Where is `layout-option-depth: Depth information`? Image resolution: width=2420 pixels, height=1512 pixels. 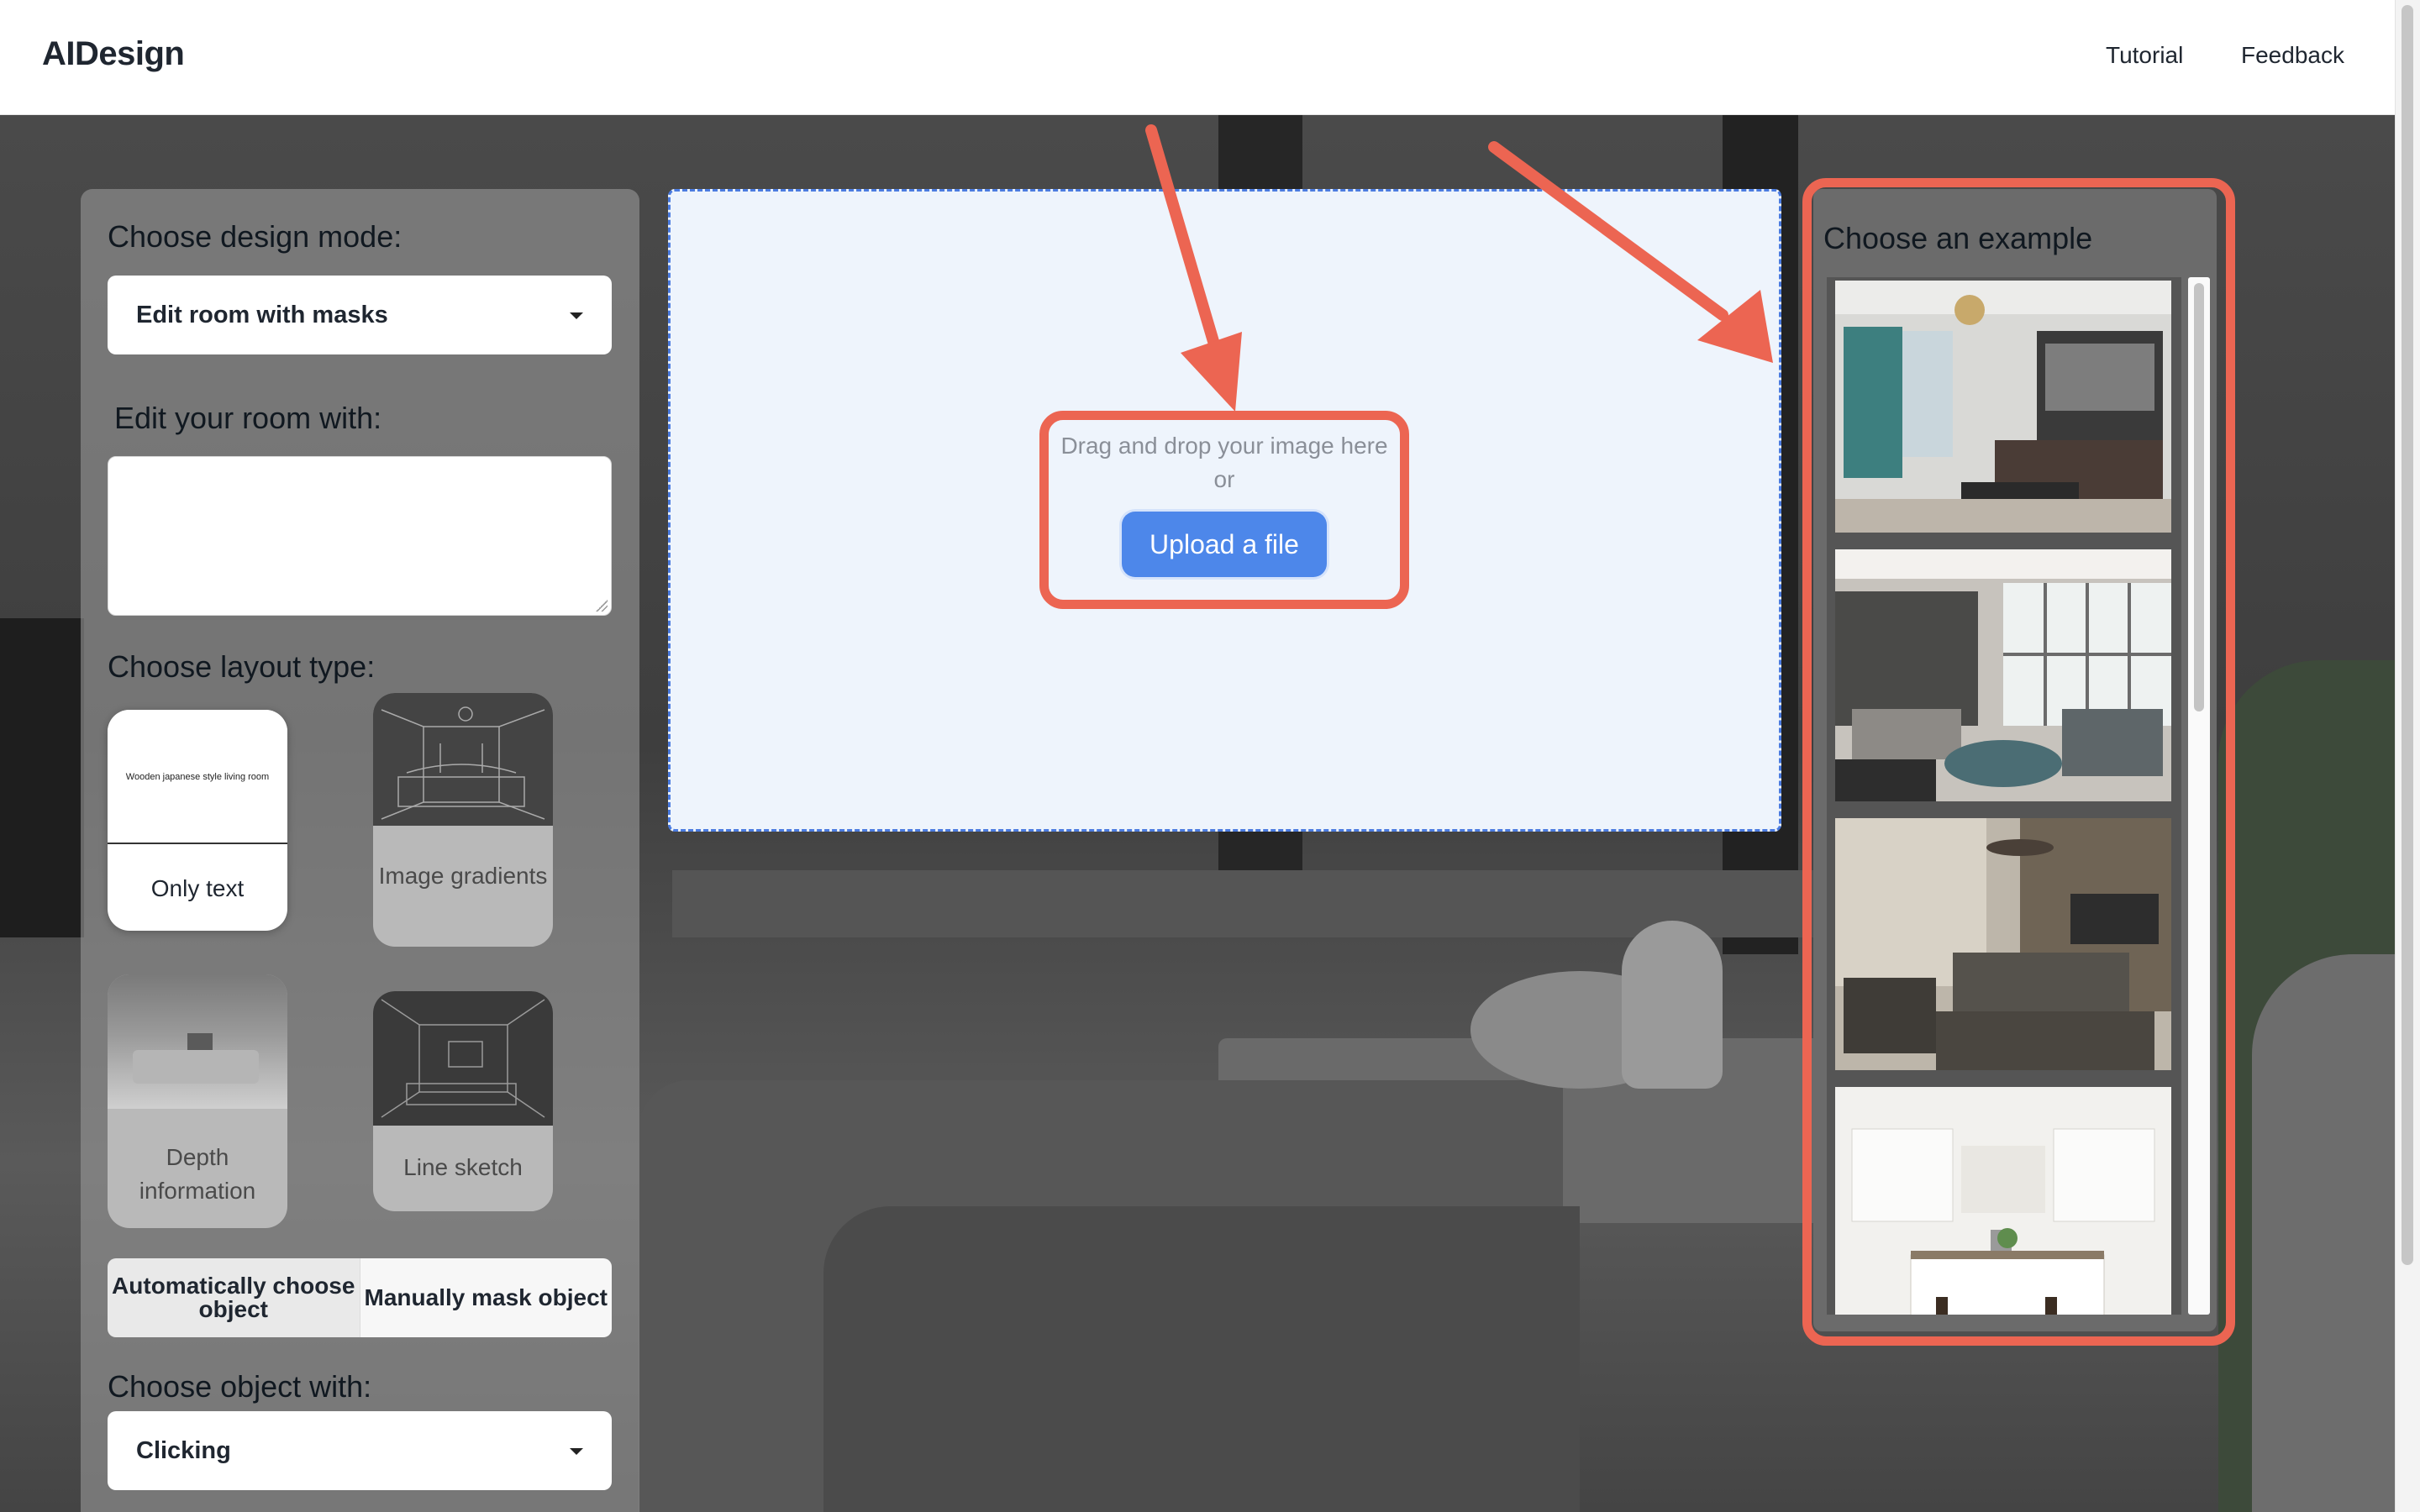 layout-option-depth: Depth information is located at coordinates (197, 1101).